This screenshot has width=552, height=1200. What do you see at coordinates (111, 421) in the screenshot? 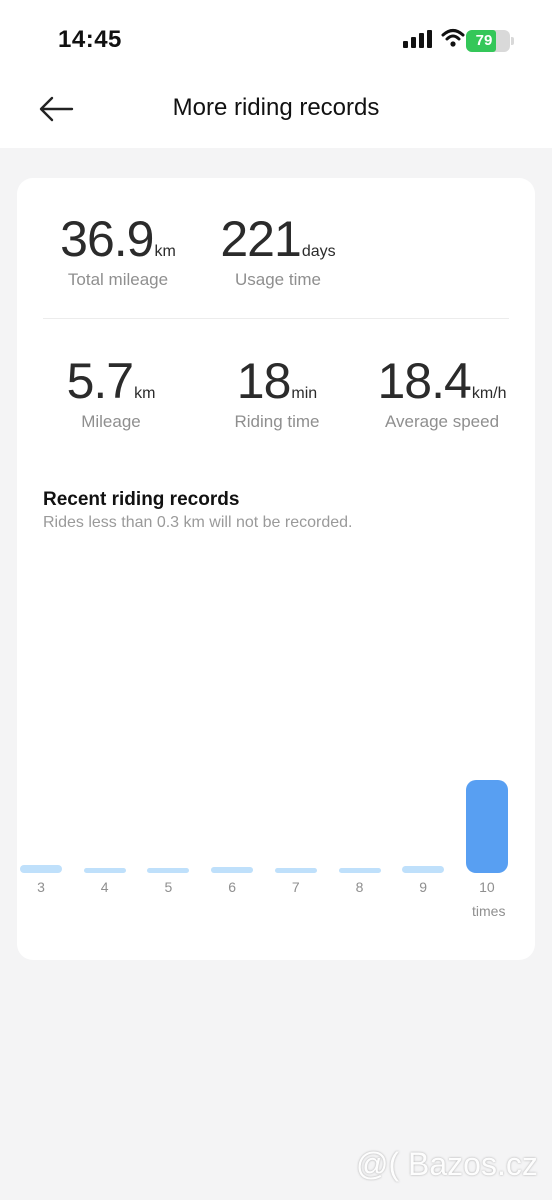
I see `mileage-label: Mileage` at bounding box center [111, 421].